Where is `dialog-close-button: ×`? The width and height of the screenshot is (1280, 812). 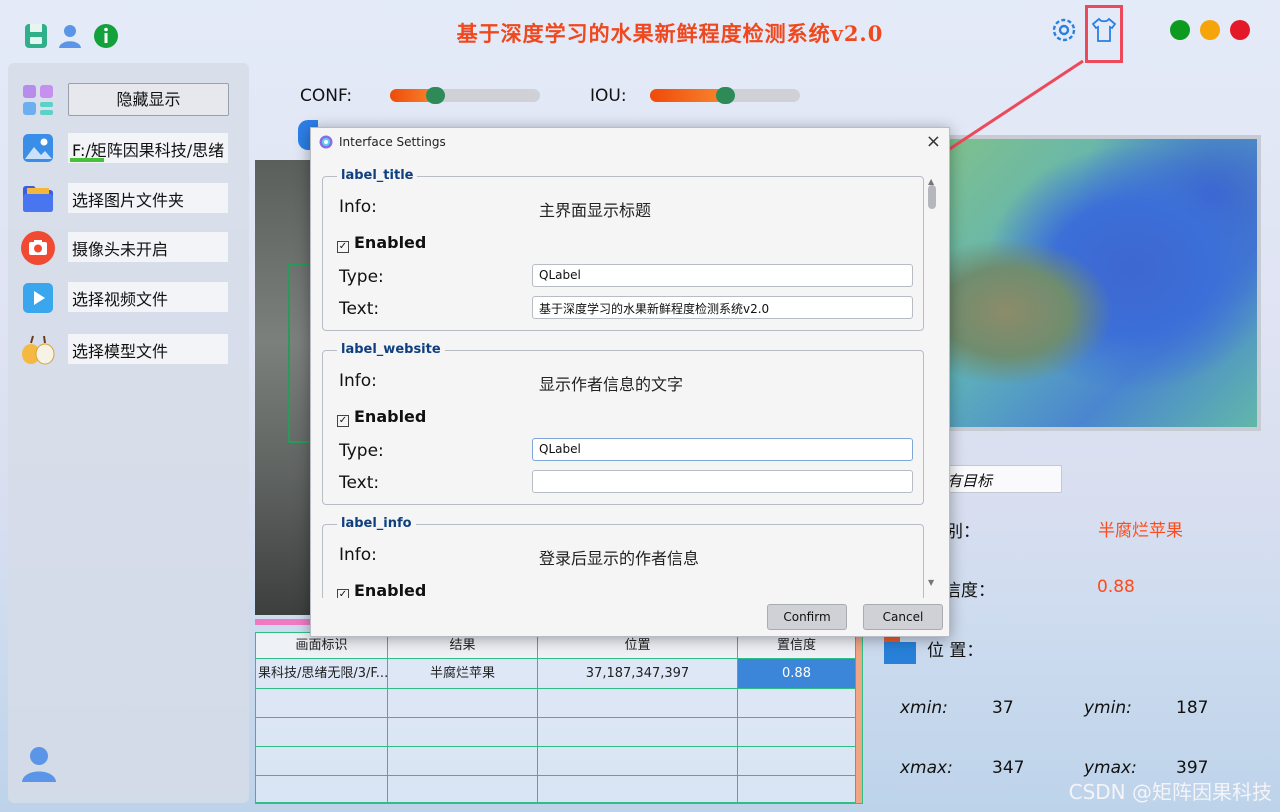
dialog-close-button: × is located at coordinates (933, 141).